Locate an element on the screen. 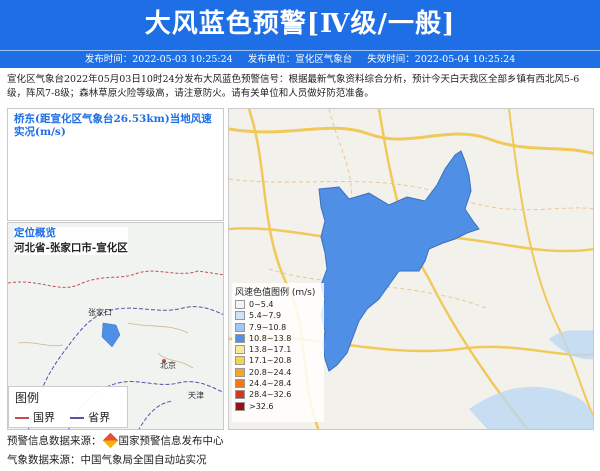 Image resolution: width=600 pixels, height=471 pixels. wind-legend-item: 5.4~7.9 is located at coordinates (278, 315).